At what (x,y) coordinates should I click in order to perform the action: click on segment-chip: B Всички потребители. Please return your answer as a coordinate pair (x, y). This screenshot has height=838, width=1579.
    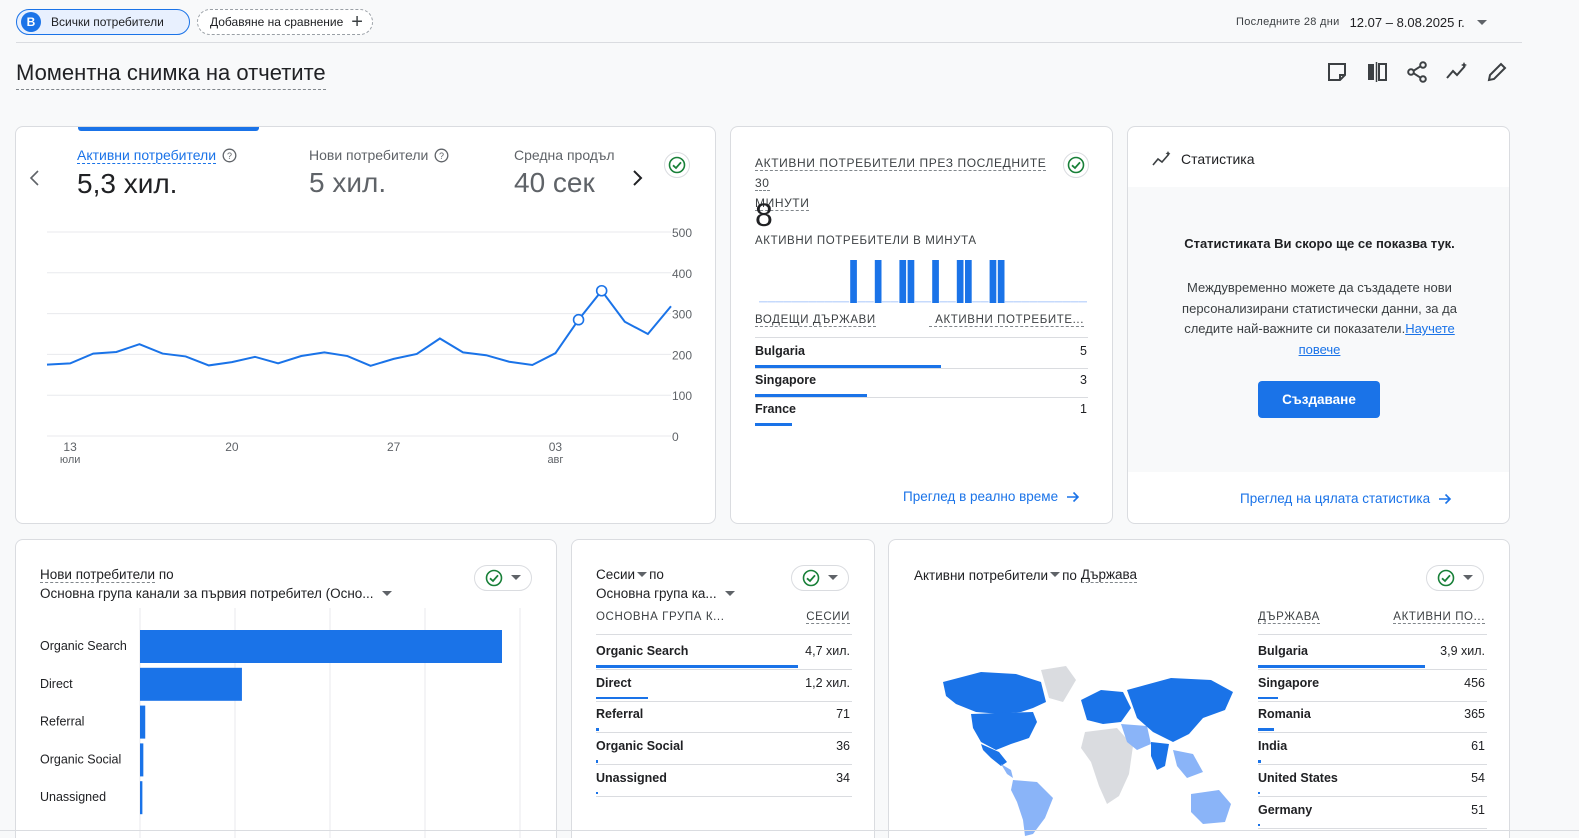
    Looking at the image, I should click on (103, 22).